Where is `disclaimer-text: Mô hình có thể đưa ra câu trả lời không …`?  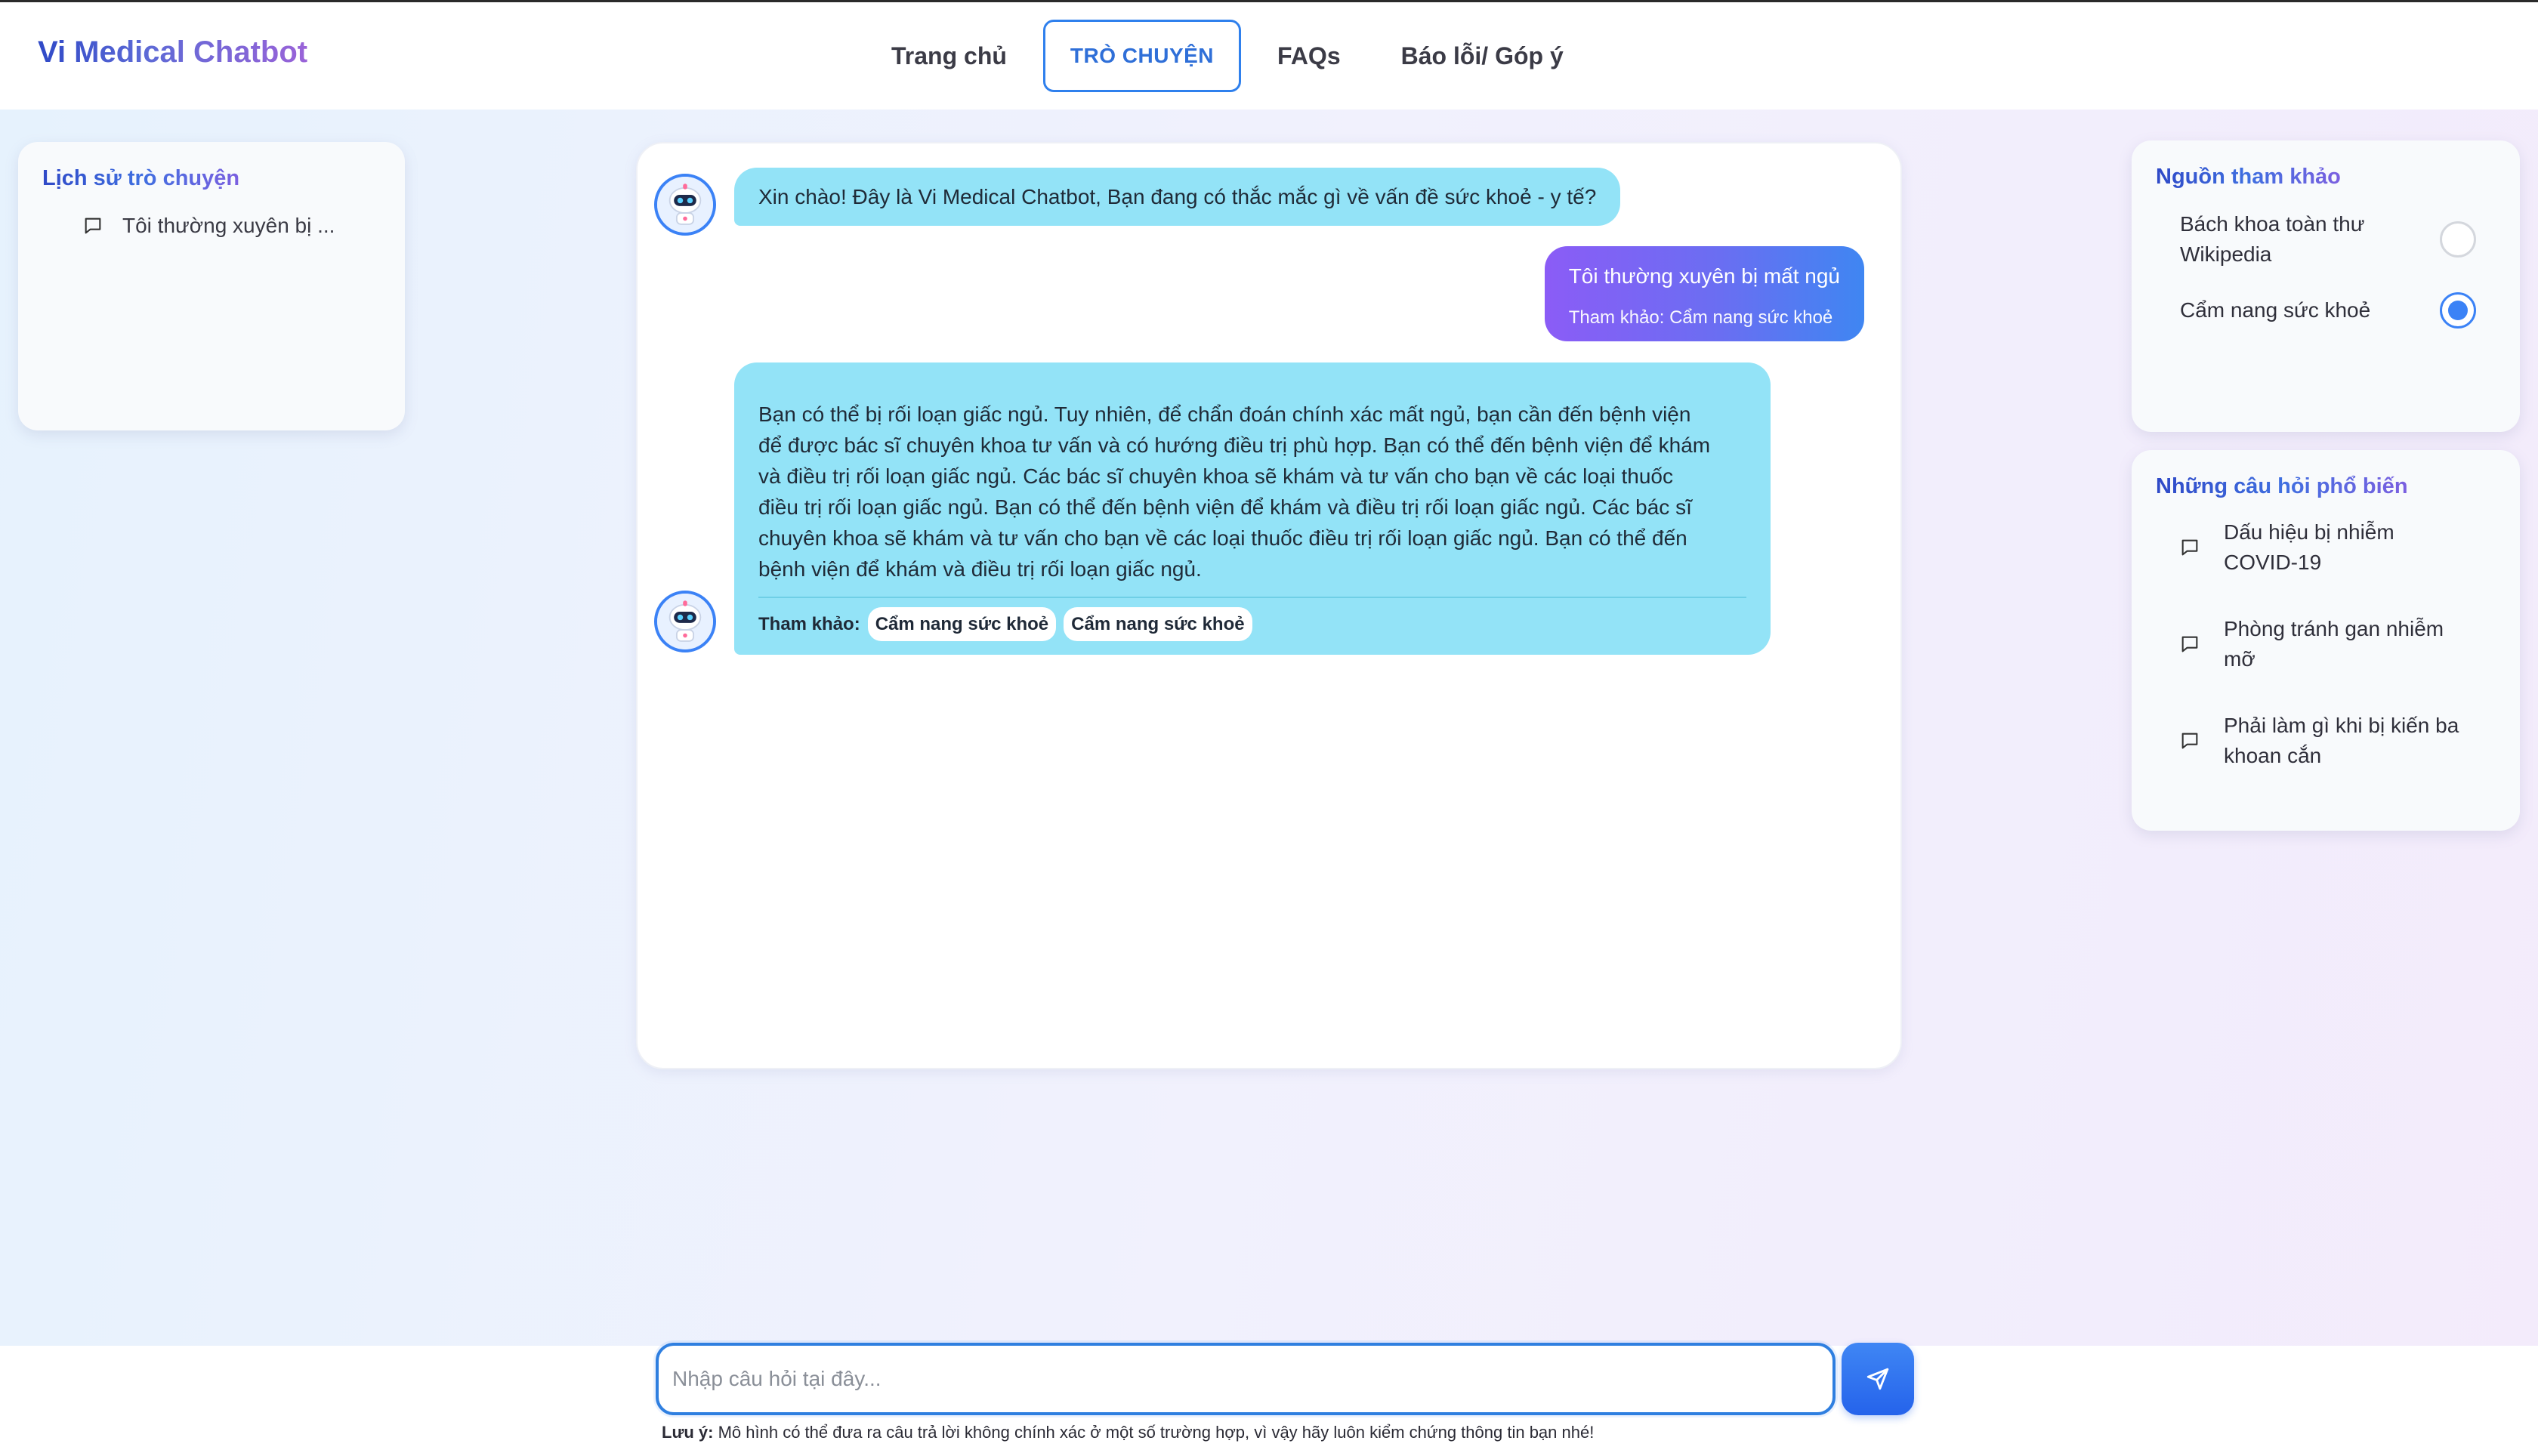 disclaimer-text: Mô hình có thể đưa ra câu trả lời không … is located at coordinates (1154, 1432).